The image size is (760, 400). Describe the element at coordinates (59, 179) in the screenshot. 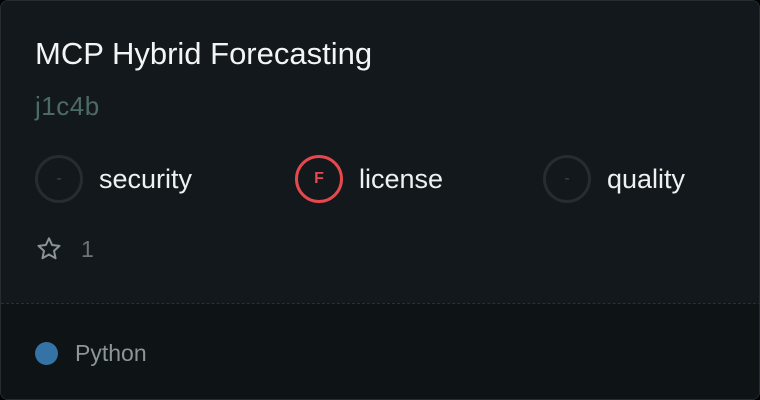

I see `security-grade-badge: -` at that location.